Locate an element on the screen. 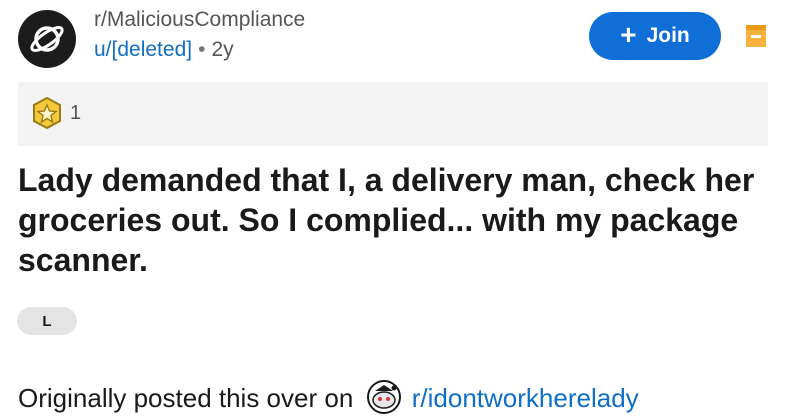 The image size is (800, 420). join-button: + Join is located at coordinates (655, 36).